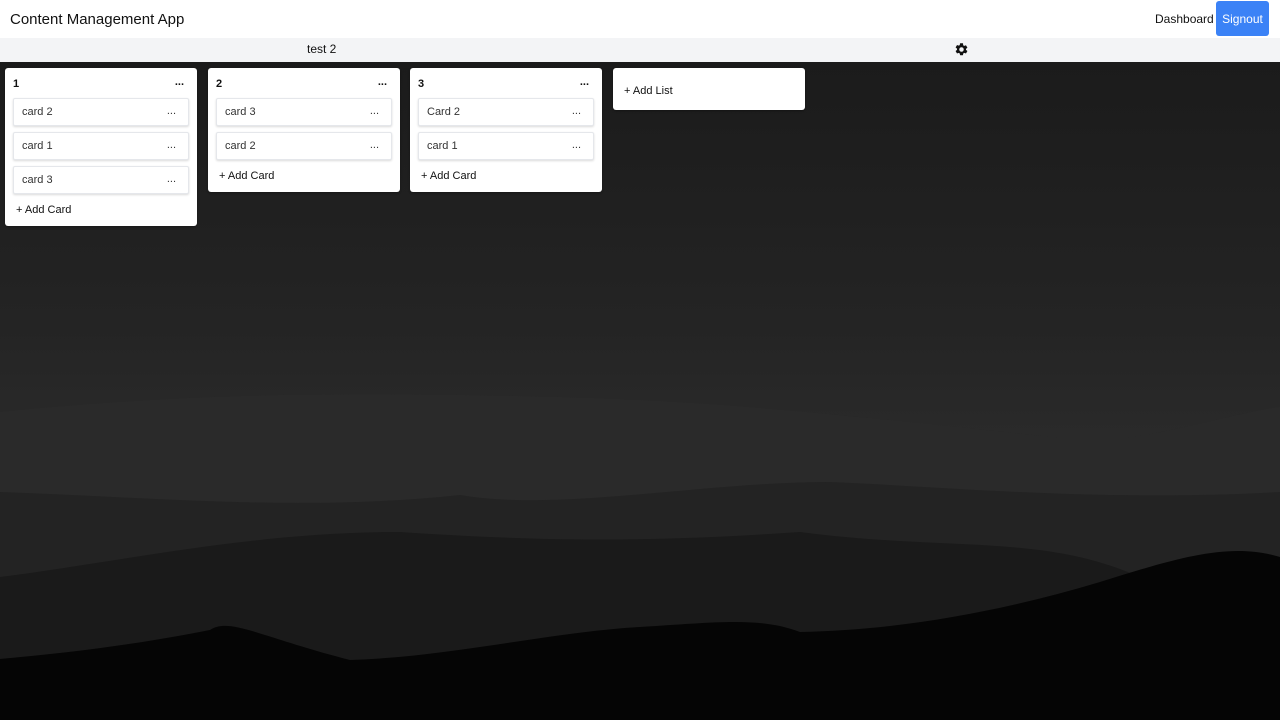  Describe the element at coordinates (506, 130) in the screenshot. I see `list-3: 3 ... Card 2 ... card 1 ... + Add Card` at that location.